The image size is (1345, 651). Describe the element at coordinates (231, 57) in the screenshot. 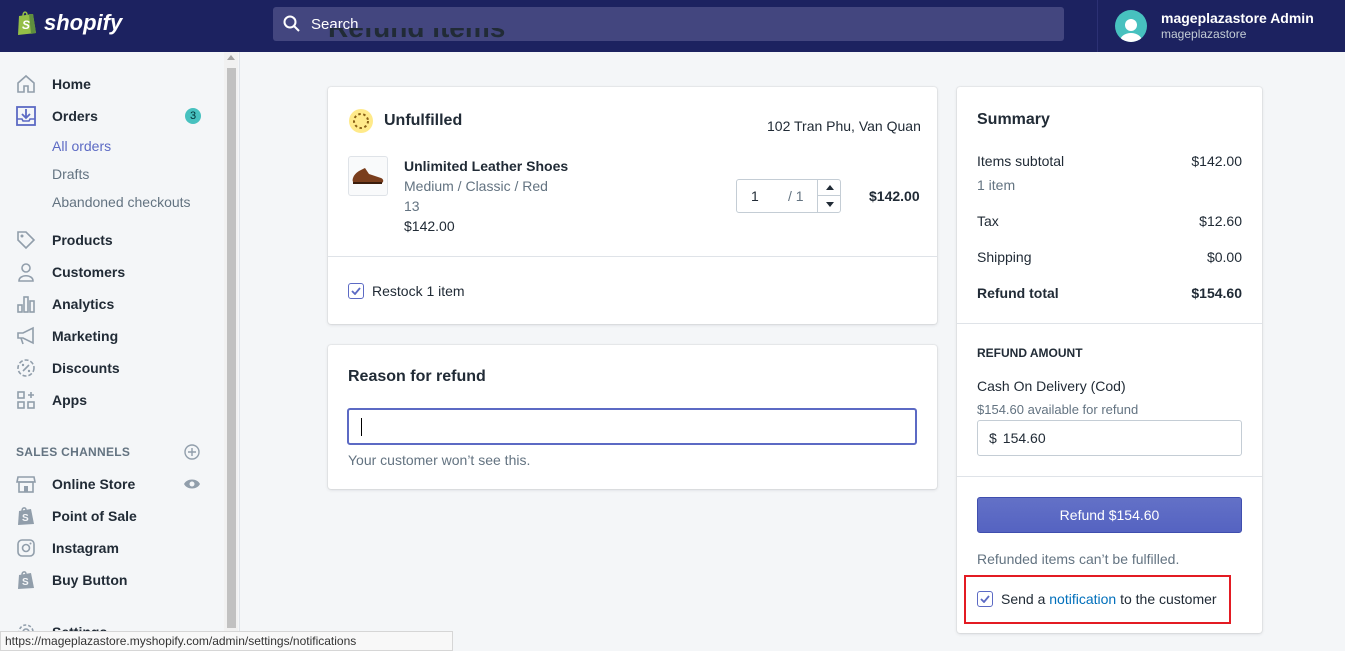

I see `scroll-up-arrow` at that location.